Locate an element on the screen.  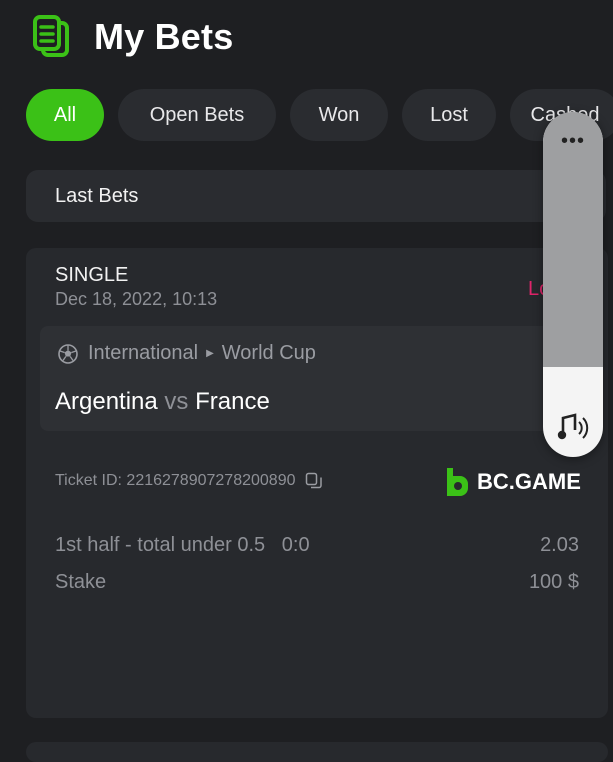
selection-market: 1st half - total under 0.5 0:0 is located at coordinates (182, 545).